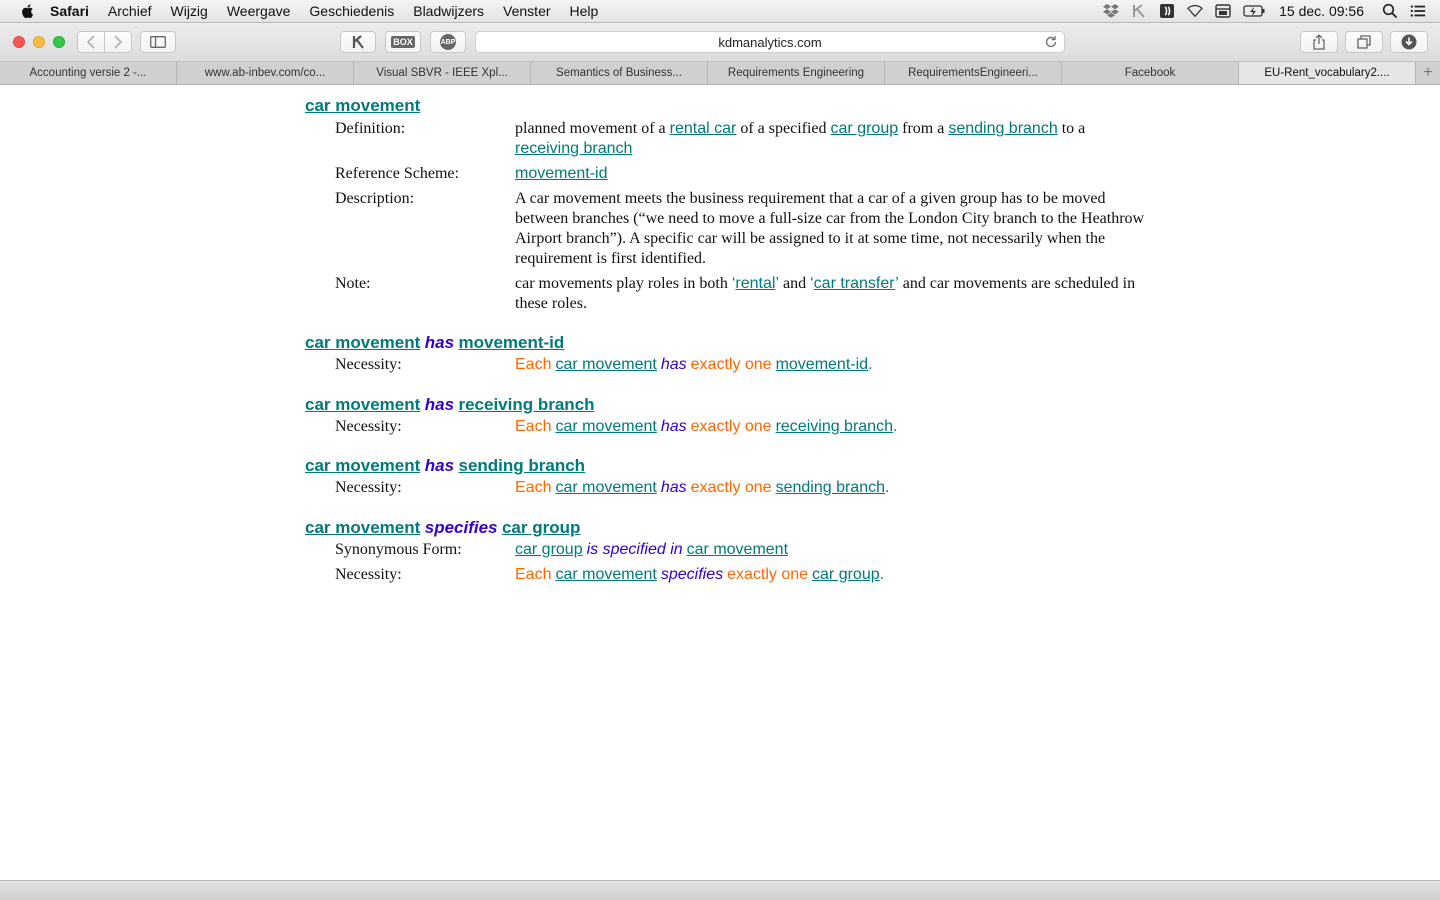 The image size is (1440, 900). What do you see at coordinates (351, 11) in the screenshot?
I see `menu-geschiedenis: Geschiedenis` at bounding box center [351, 11].